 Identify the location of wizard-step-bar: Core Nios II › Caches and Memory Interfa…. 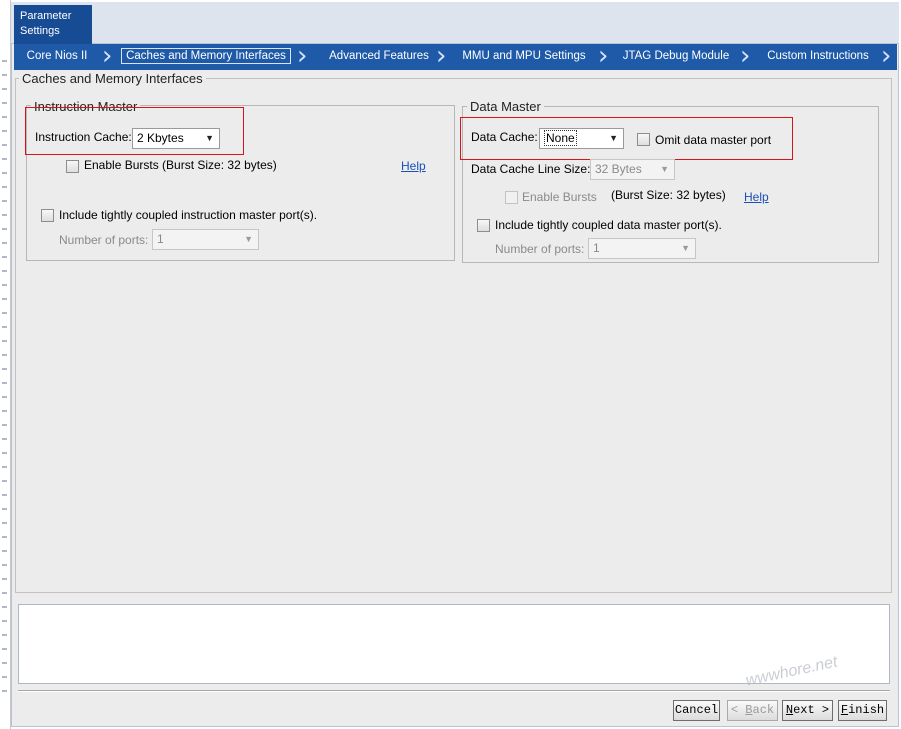
(455, 56).